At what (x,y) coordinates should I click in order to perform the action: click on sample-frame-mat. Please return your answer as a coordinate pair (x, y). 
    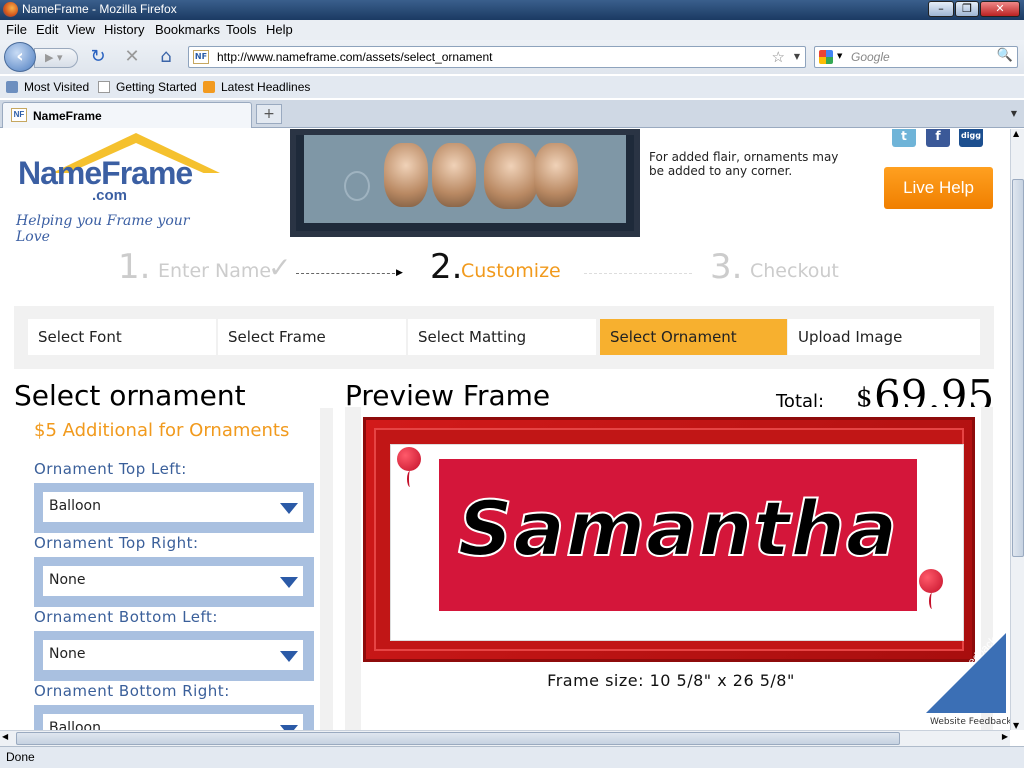
    Looking at the image, I should click on (465, 179).